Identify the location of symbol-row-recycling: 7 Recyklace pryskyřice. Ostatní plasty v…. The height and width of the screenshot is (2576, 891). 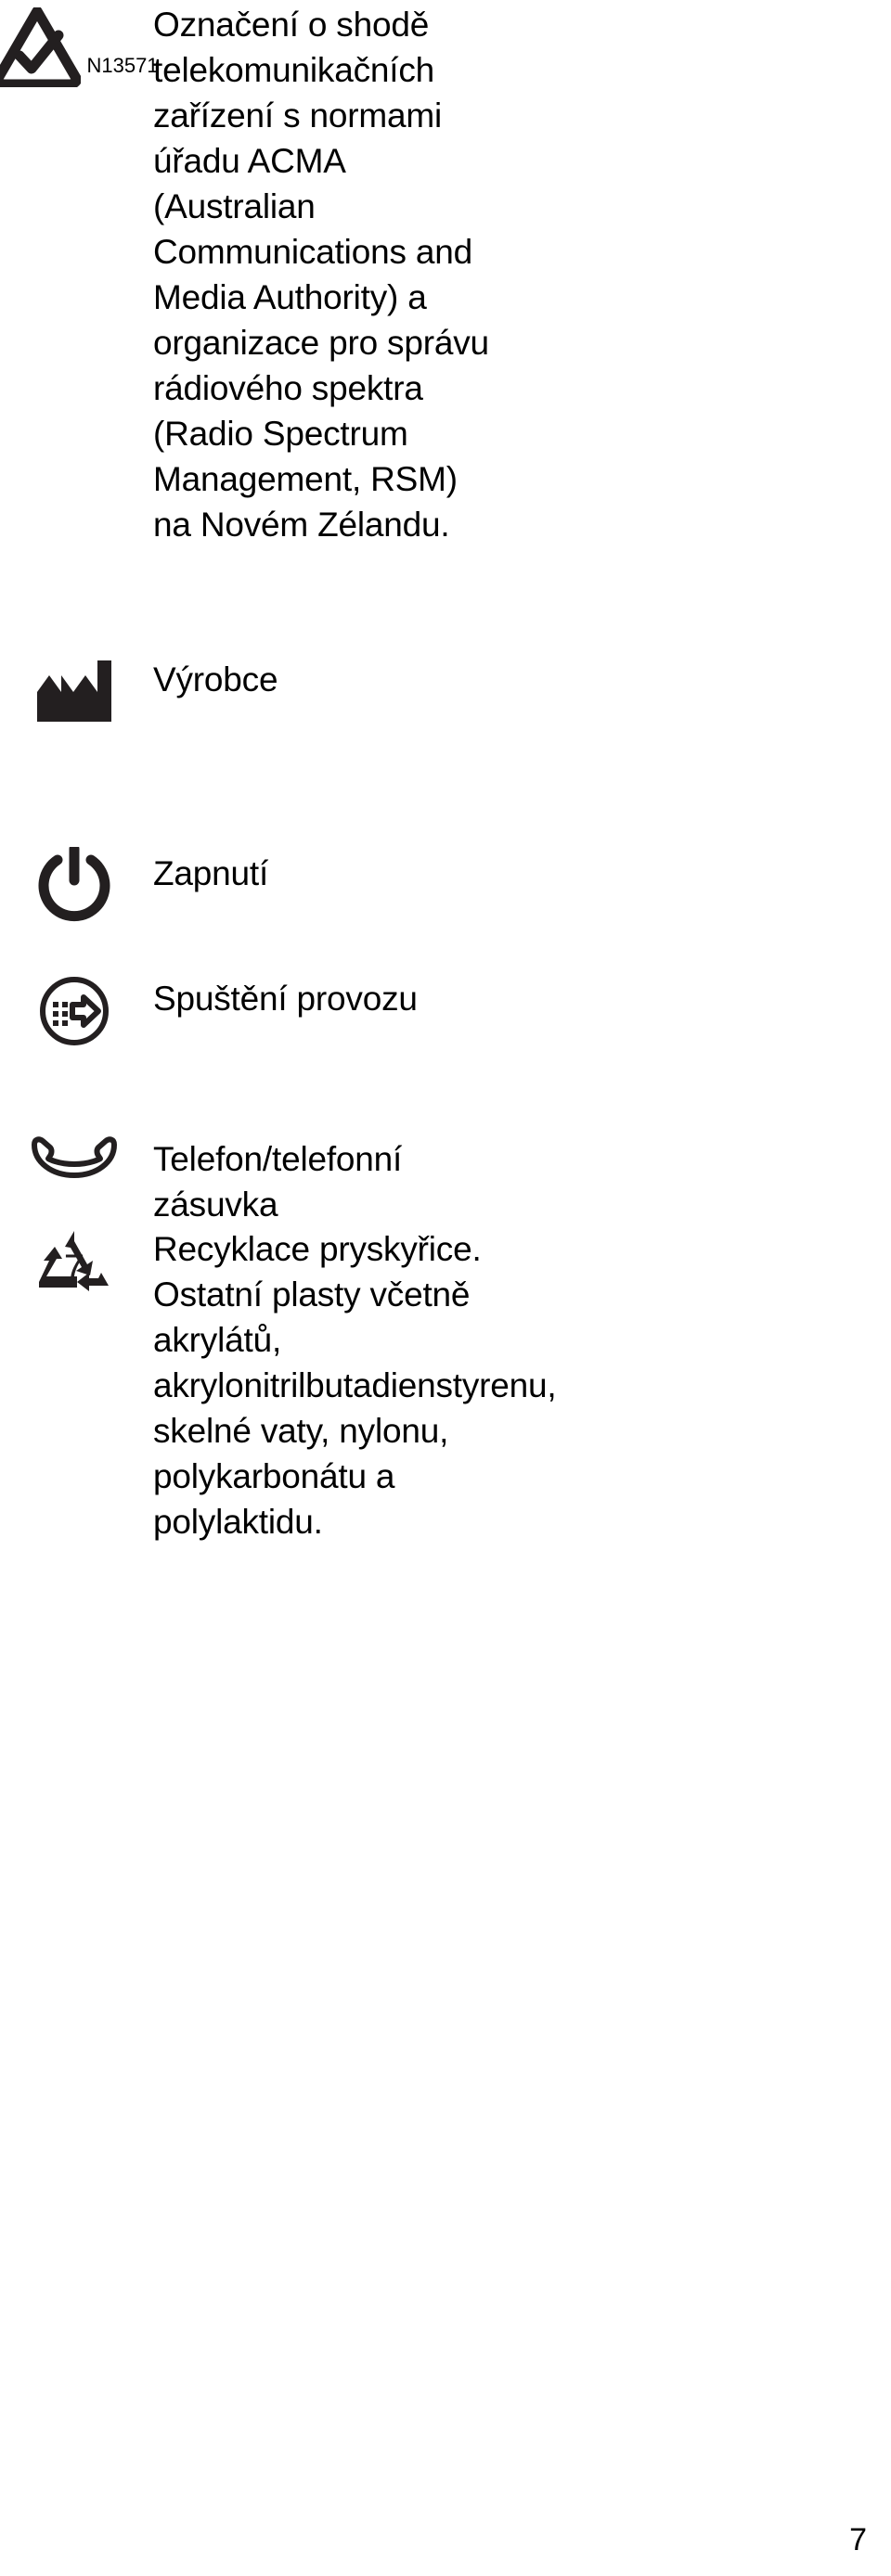
(445, 1379).